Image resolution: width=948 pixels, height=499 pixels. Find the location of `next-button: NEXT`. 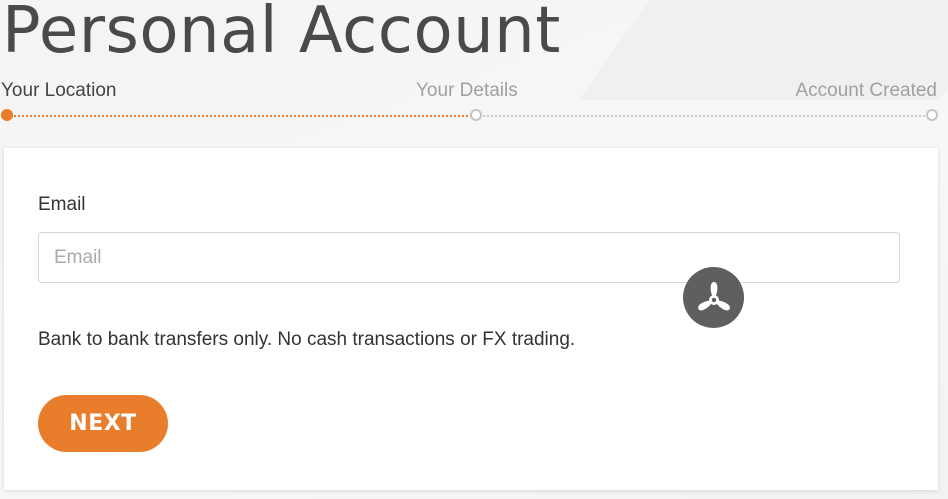

next-button: NEXT is located at coordinates (103, 423).